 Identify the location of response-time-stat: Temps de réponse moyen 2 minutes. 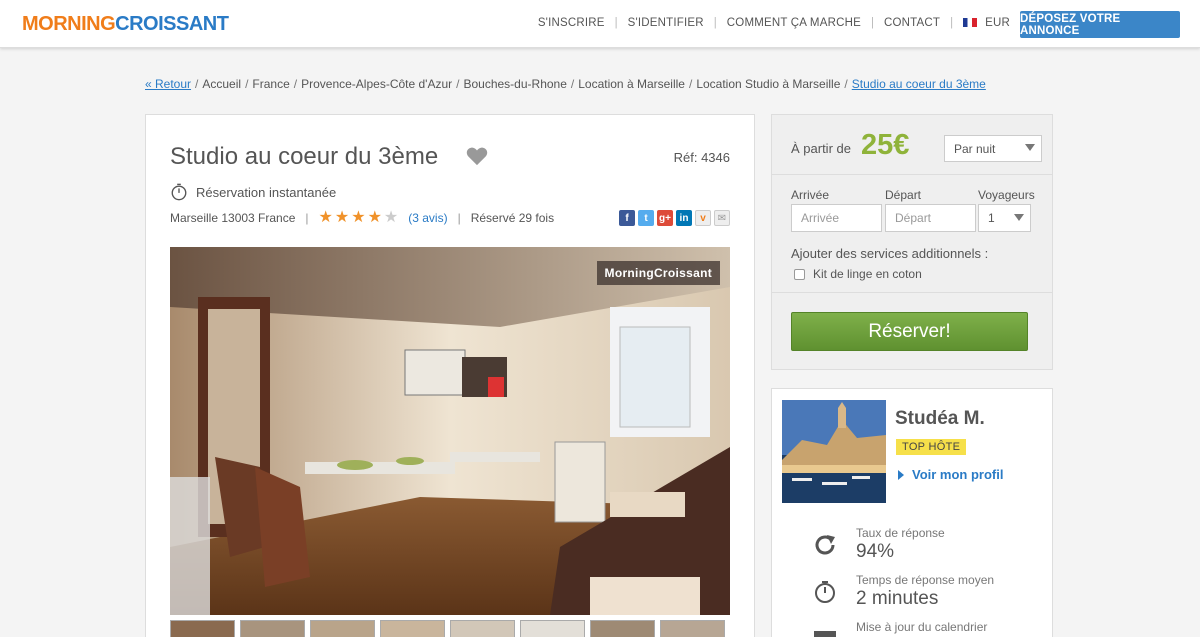
(903, 591).